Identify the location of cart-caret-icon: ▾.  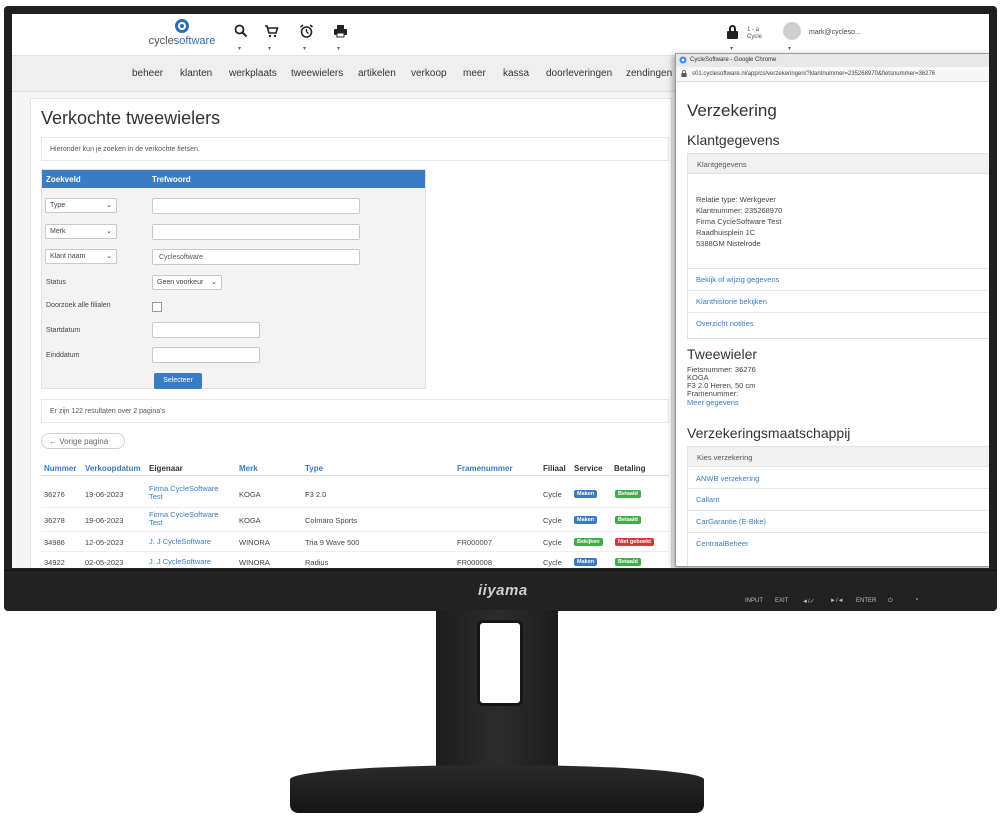
(270, 49).